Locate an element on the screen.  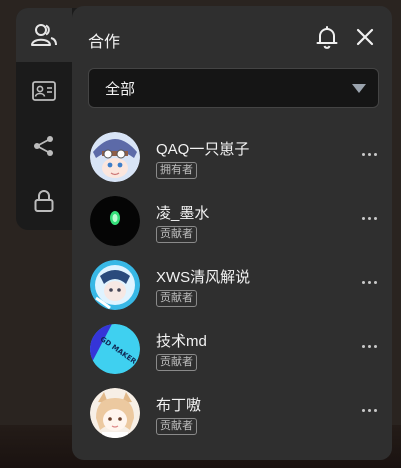
avatar: GD MAKER is located at coordinates (115, 349).